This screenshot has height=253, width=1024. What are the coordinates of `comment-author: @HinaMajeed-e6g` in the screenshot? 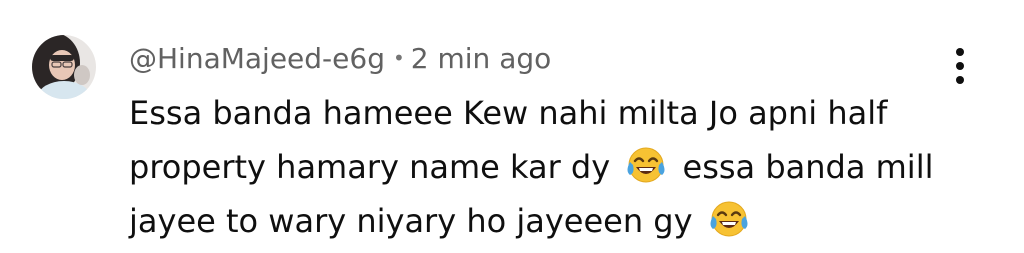 It's located at (257, 58).